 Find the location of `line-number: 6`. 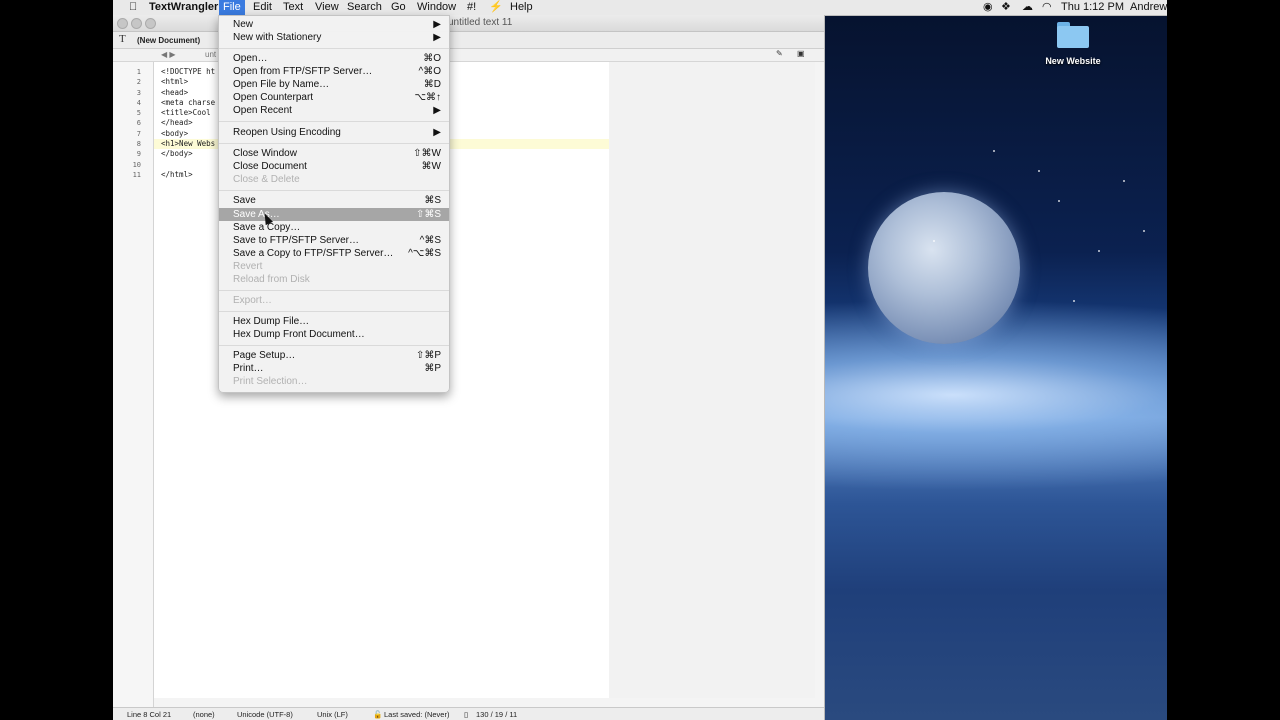

line-number: 6 is located at coordinates (138, 123).